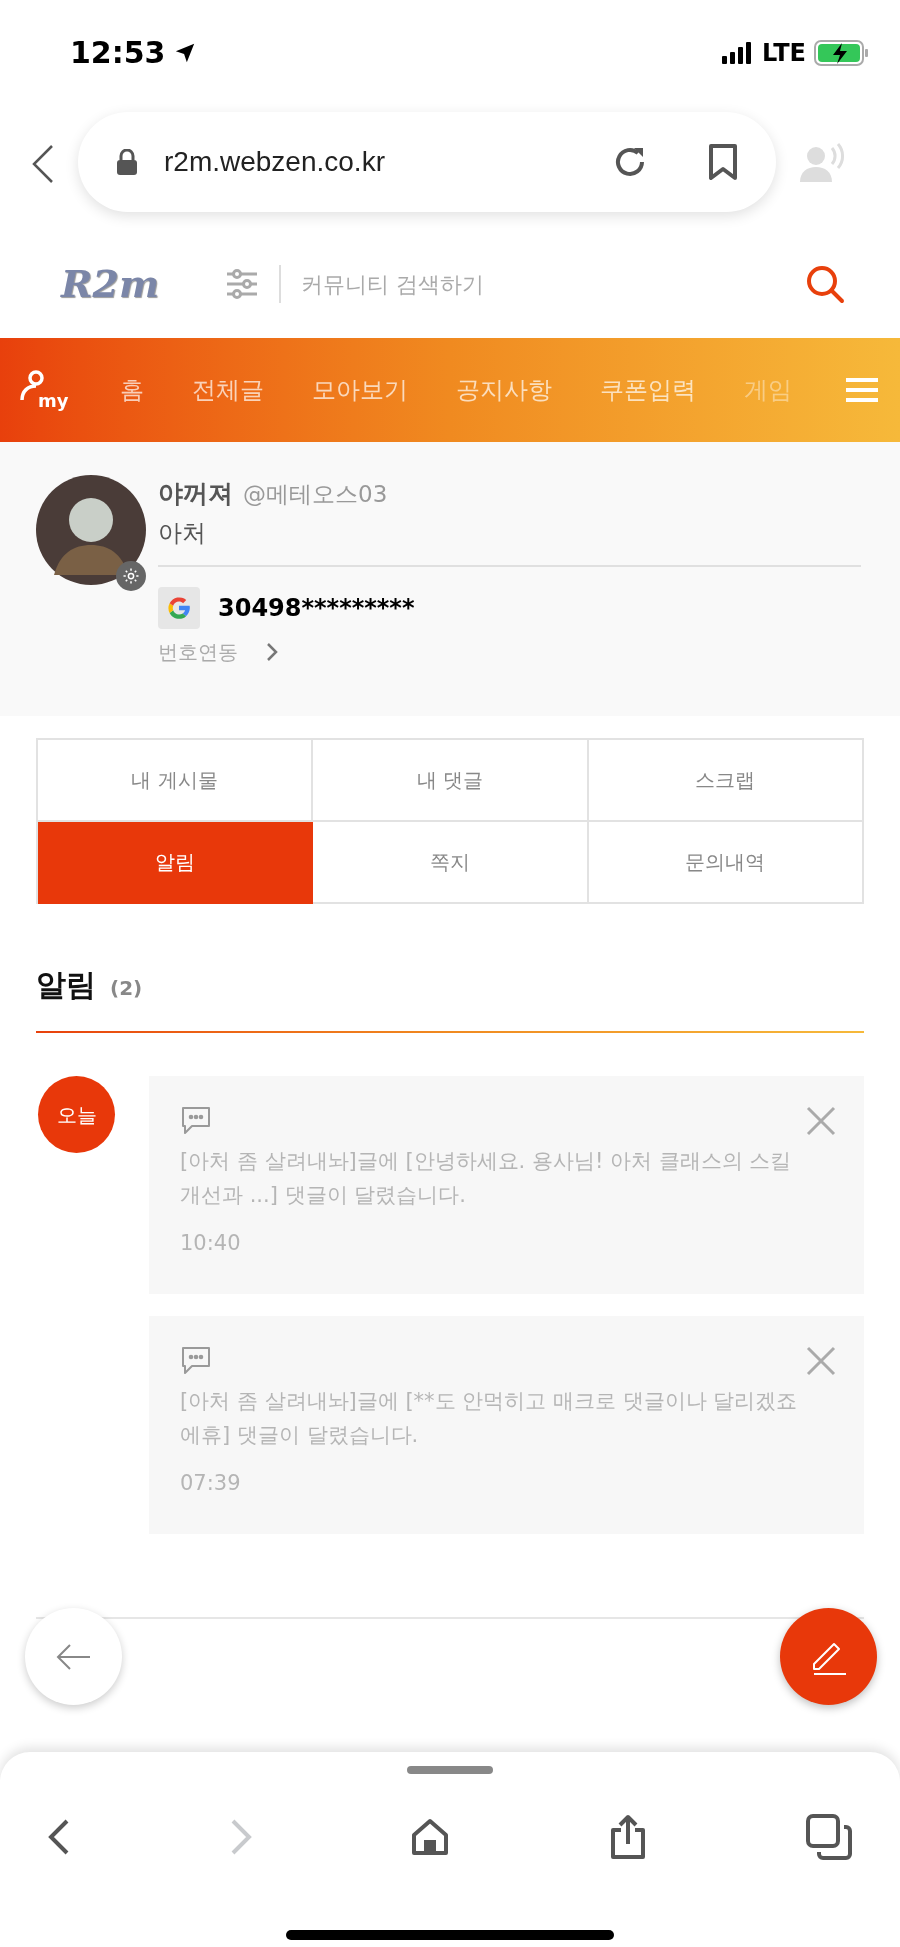 The height and width of the screenshot is (1947, 900). What do you see at coordinates (627, 1837) in the screenshot?
I see `share-icon` at bounding box center [627, 1837].